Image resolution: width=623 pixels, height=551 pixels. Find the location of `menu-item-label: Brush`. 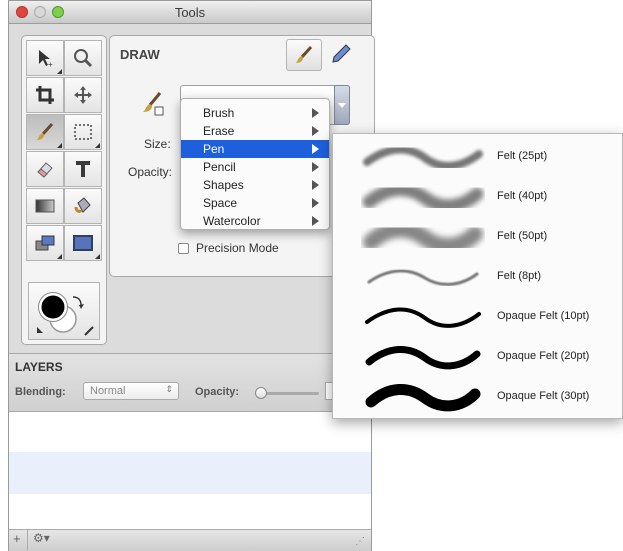

menu-item-label: Brush is located at coordinates (219, 113).